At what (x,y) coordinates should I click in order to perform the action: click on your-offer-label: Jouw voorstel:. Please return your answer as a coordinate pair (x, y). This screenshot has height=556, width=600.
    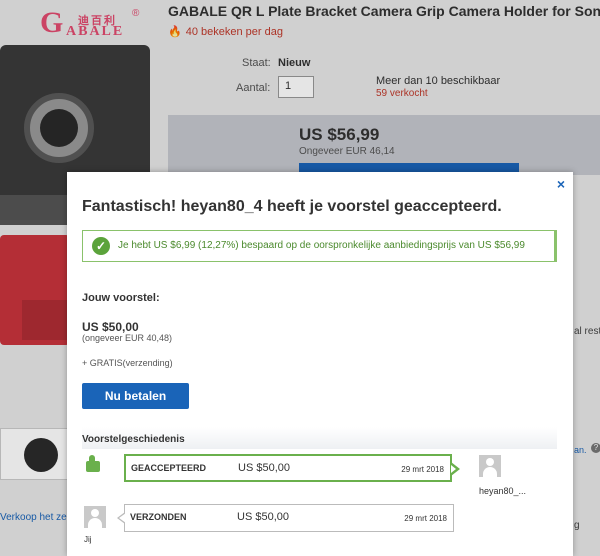
    Looking at the image, I should click on (121, 298).